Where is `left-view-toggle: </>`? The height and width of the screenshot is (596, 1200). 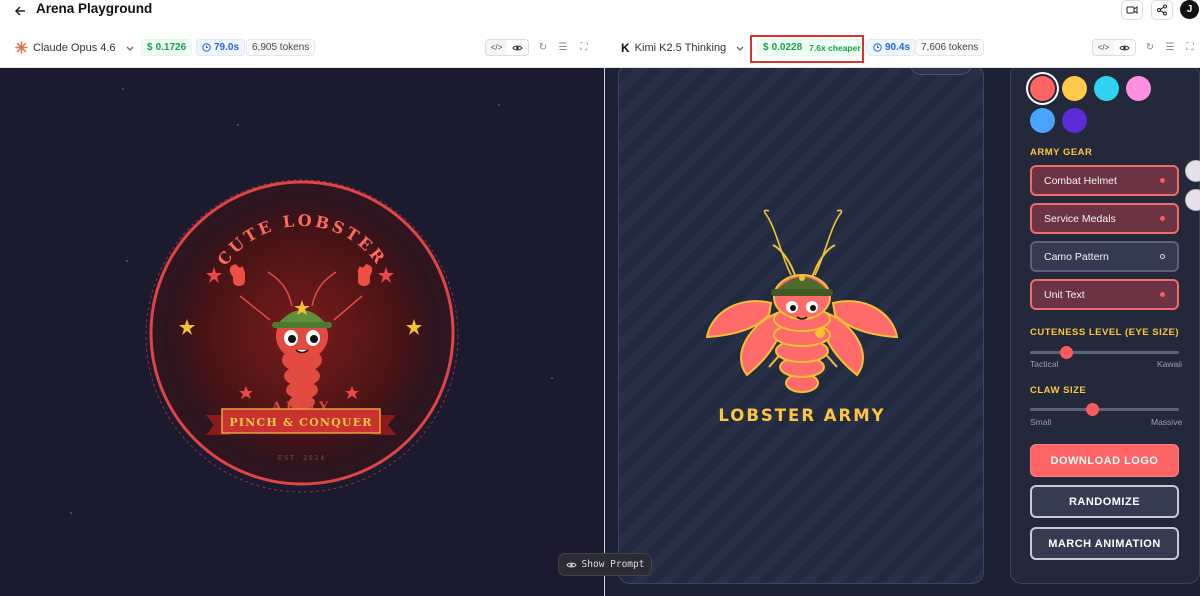
left-view-toggle: </> is located at coordinates (507, 47).